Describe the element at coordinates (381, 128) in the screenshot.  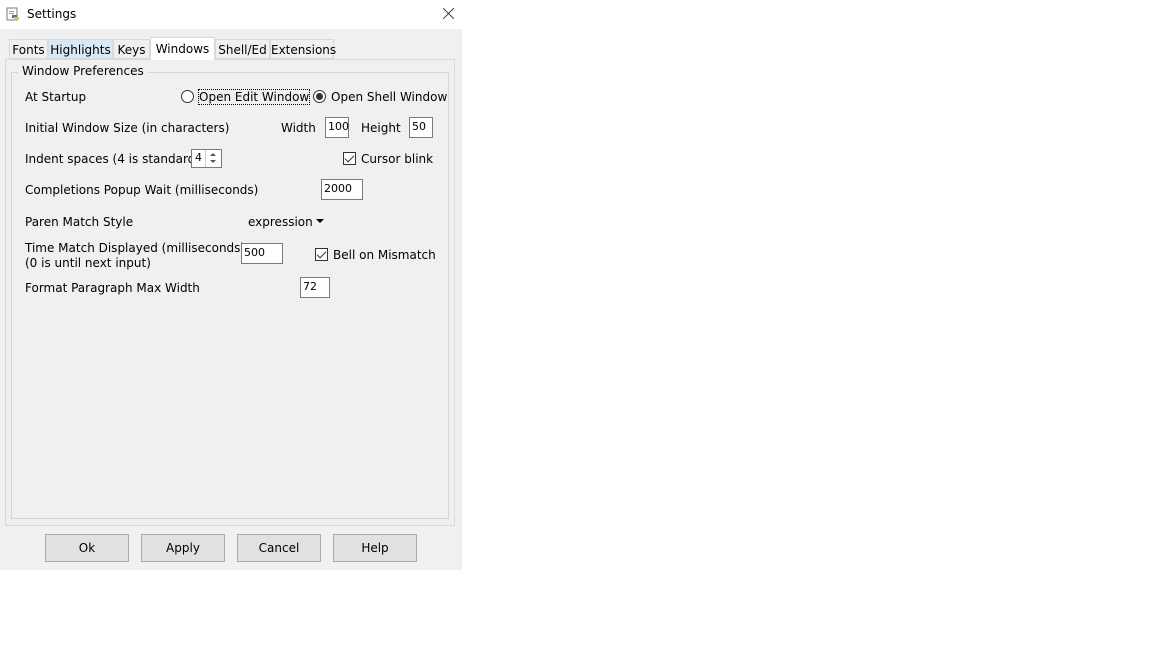
I see `height-label: Height` at that location.